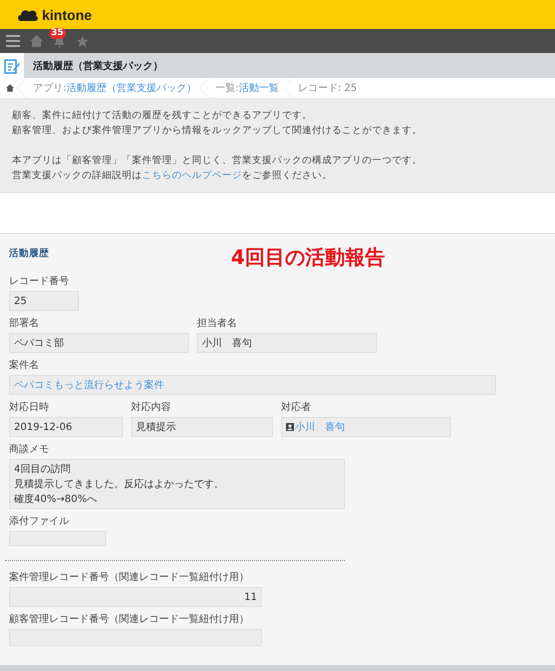 This screenshot has height=671, width=555. Describe the element at coordinates (217, 323) in the screenshot. I see `field-label: 担当者名` at that location.